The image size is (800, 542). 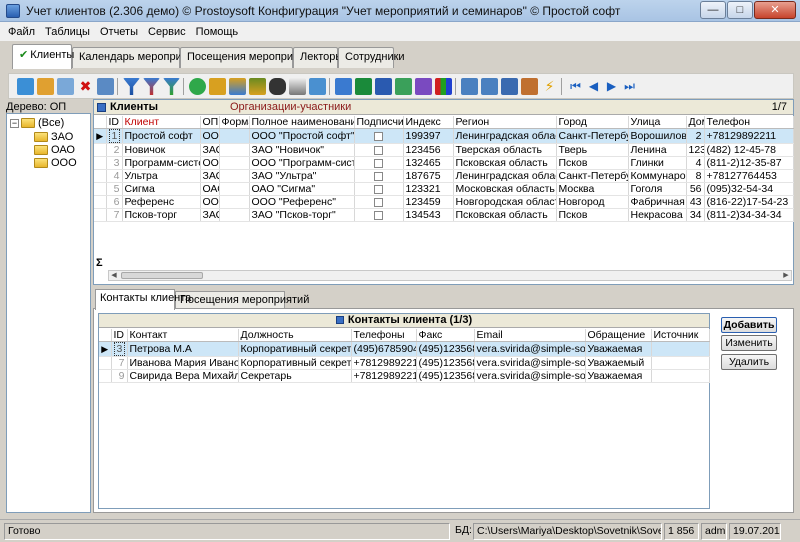 What do you see at coordinates (317, 86) in the screenshot?
I see `preview-icon` at bounding box center [317, 86].